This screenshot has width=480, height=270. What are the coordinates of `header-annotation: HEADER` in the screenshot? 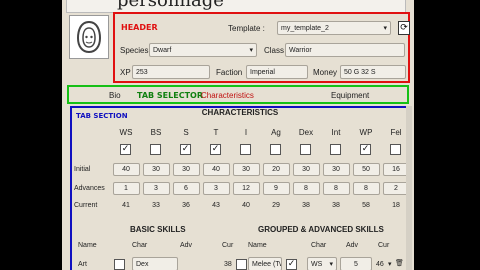 It's located at (139, 27).